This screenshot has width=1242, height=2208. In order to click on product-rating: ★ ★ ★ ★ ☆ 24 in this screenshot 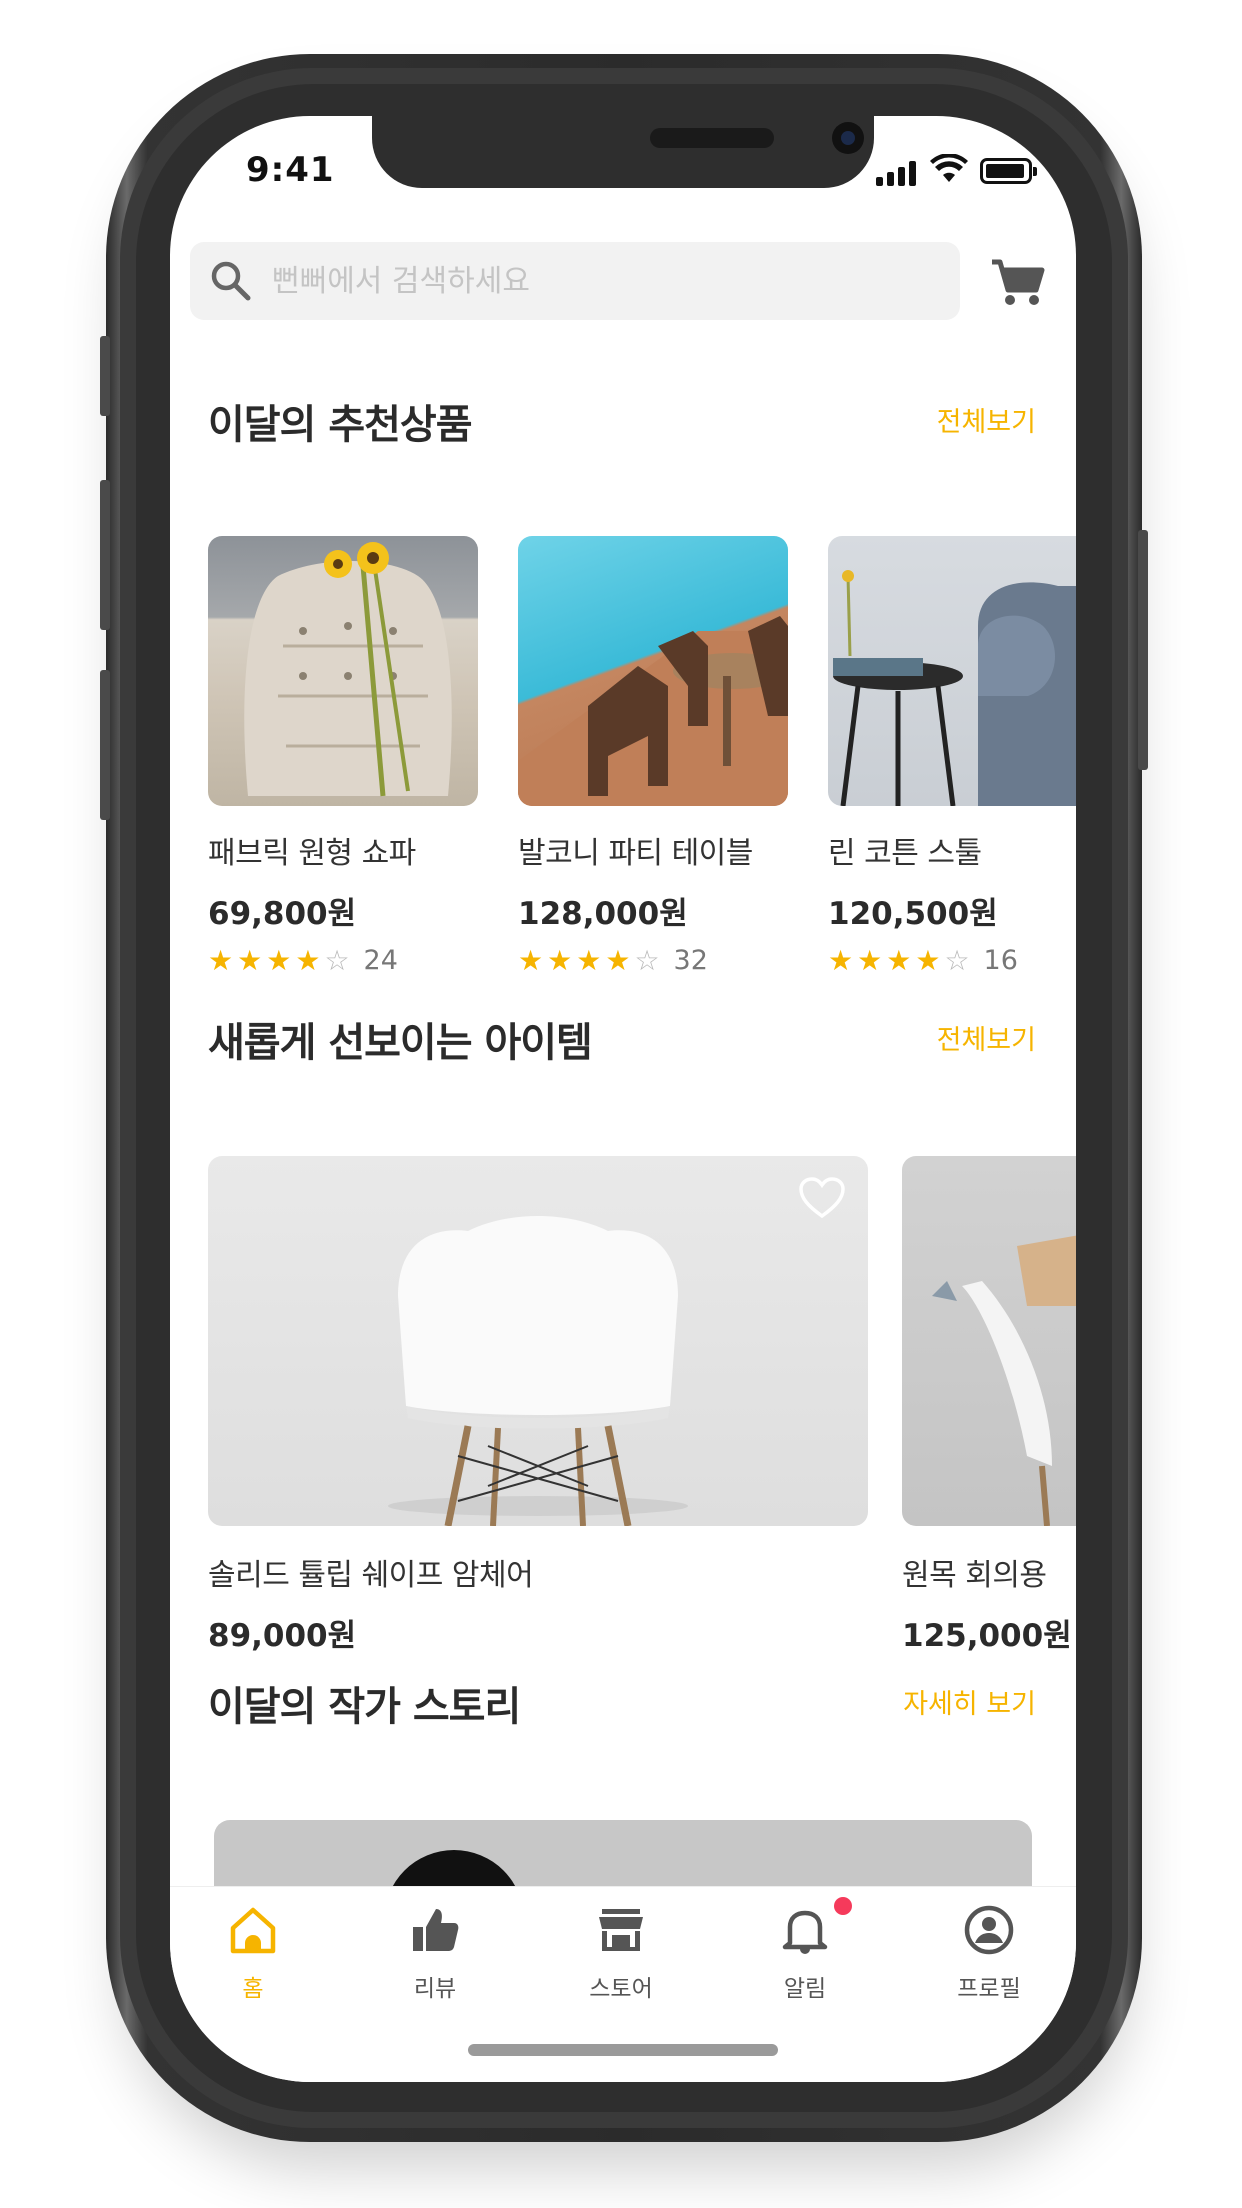, I will do `click(343, 960)`.